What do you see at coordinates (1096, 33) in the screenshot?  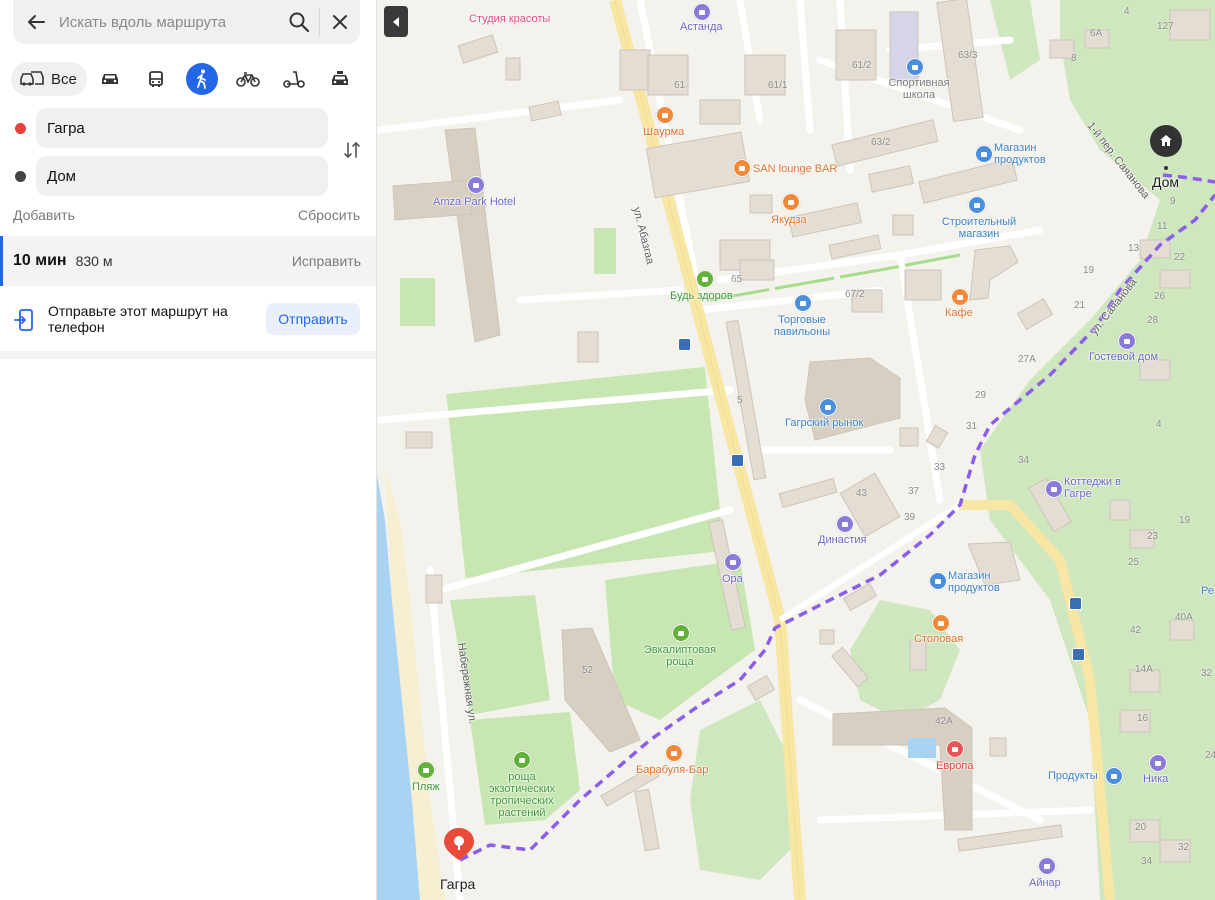 I see `house-number: 6А` at bounding box center [1096, 33].